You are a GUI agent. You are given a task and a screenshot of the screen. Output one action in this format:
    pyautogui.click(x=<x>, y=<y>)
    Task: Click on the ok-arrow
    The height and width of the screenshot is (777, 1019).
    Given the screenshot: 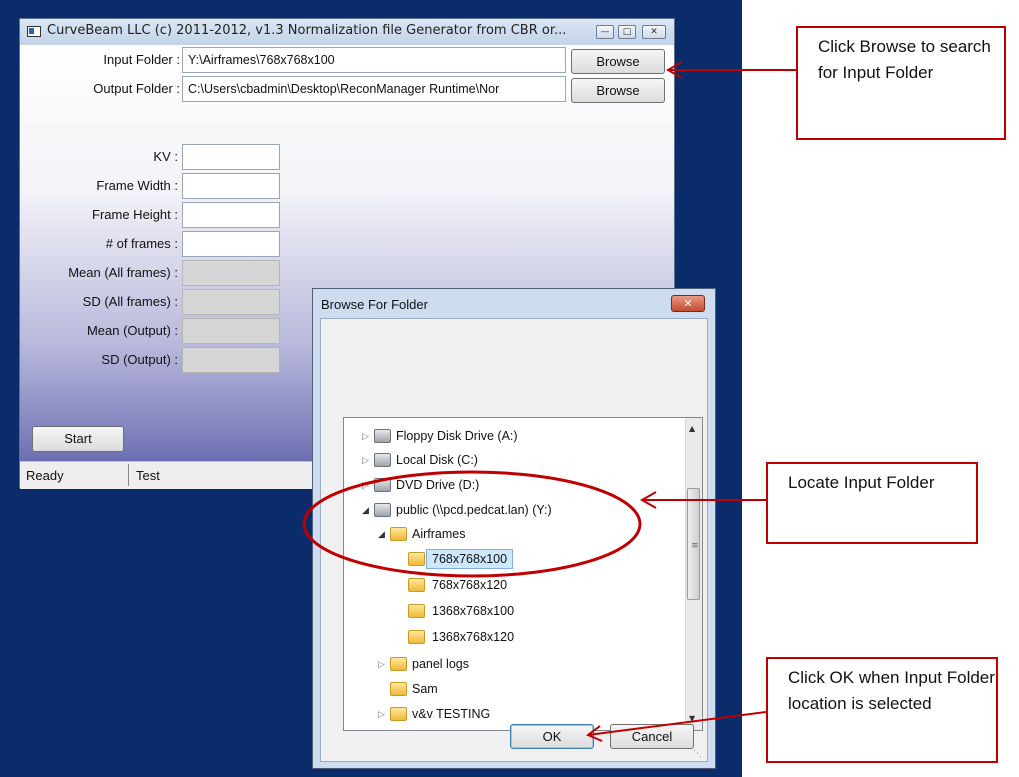 What is the action you would take?
    pyautogui.click(x=677, y=723)
    